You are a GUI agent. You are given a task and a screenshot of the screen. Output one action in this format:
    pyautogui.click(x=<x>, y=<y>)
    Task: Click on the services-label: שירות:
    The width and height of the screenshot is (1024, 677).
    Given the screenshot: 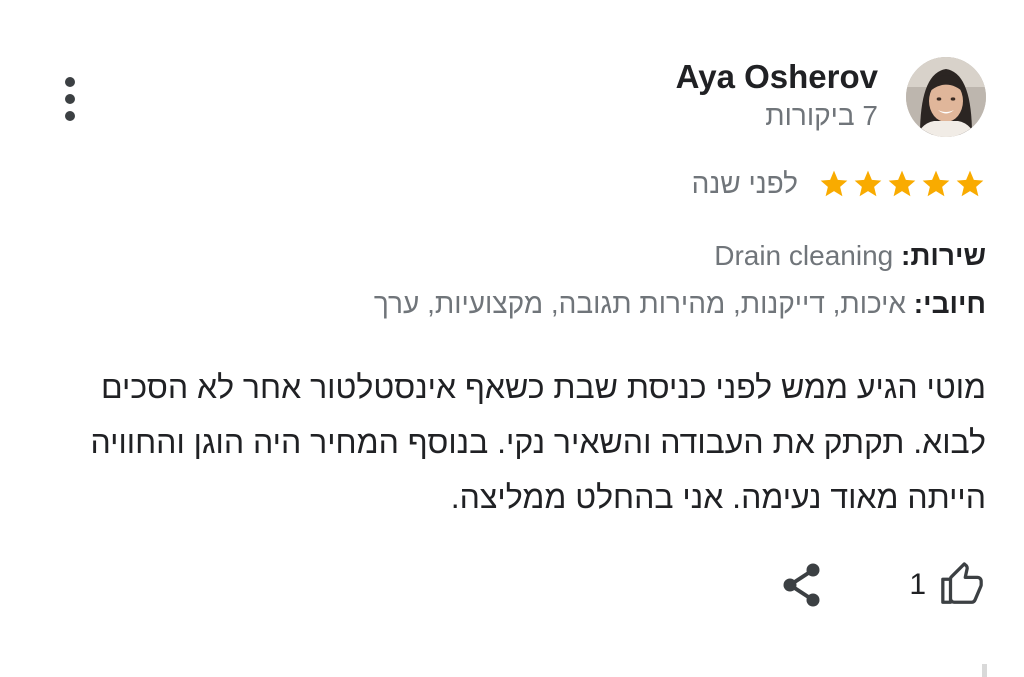 What is the action you would take?
    pyautogui.click(x=943, y=255)
    